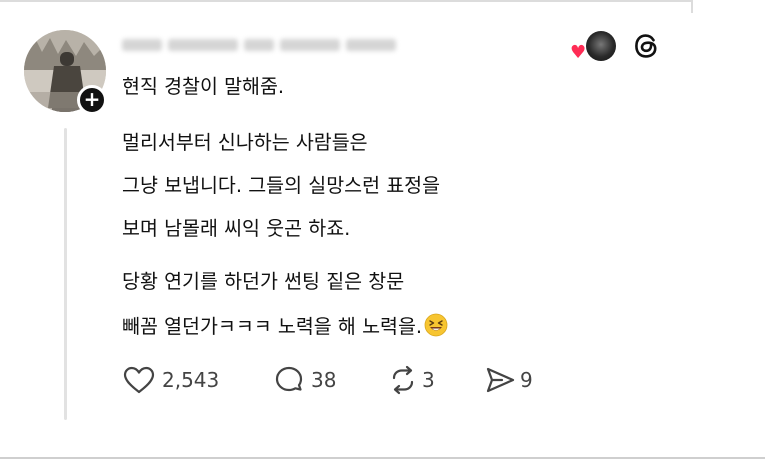 The image size is (775, 461). What do you see at coordinates (403, 380) in the screenshot?
I see `repost-icon` at bounding box center [403, 380].